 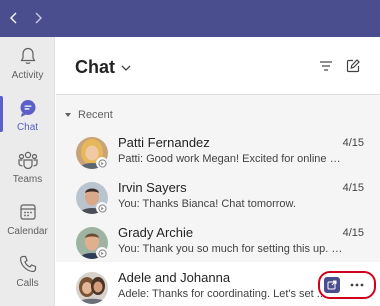 I want to click on phone-icon, so click(x=28, y=264).